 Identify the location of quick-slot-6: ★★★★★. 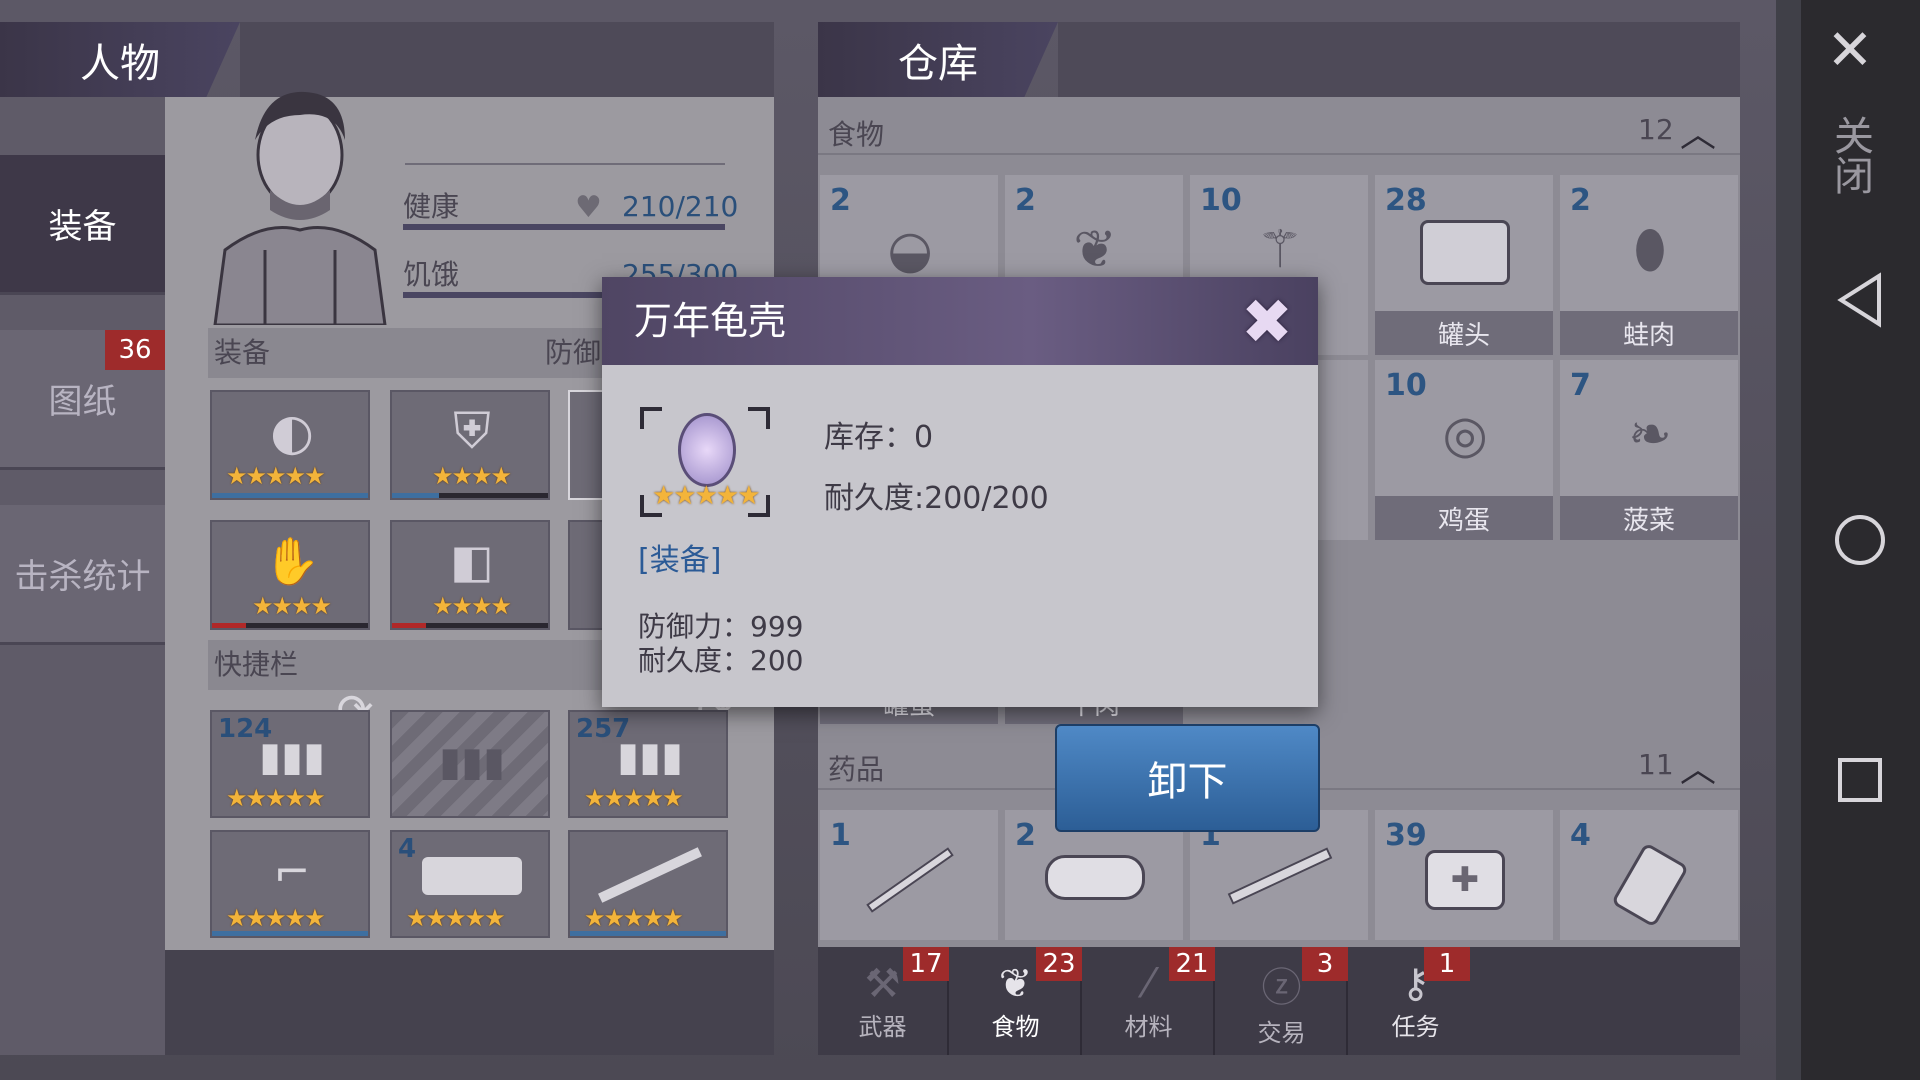
(648, 884).